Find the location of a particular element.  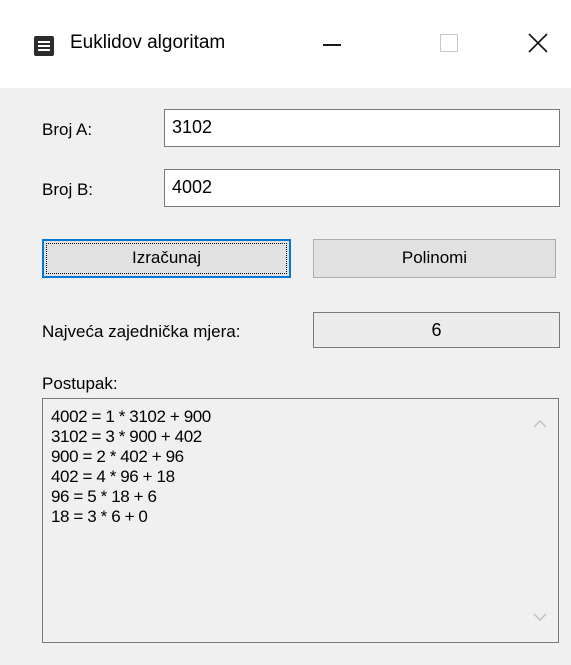

close-button is located at coordinates (537, 44).